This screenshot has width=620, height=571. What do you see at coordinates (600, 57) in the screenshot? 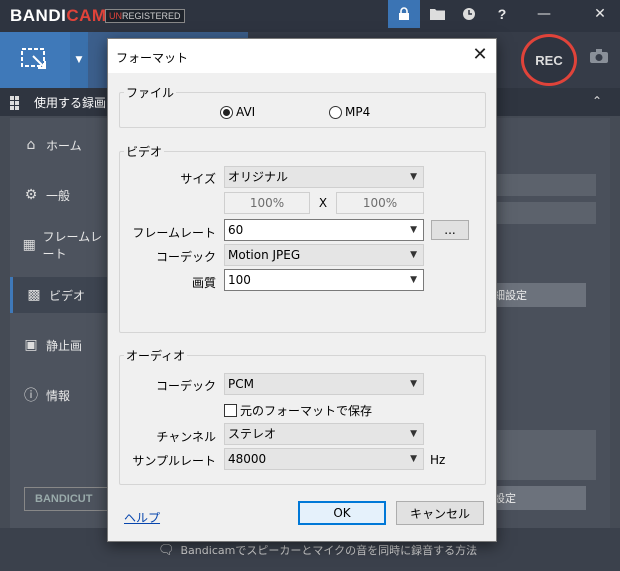
I see `camera-icon` at bounding box center [600, 57].